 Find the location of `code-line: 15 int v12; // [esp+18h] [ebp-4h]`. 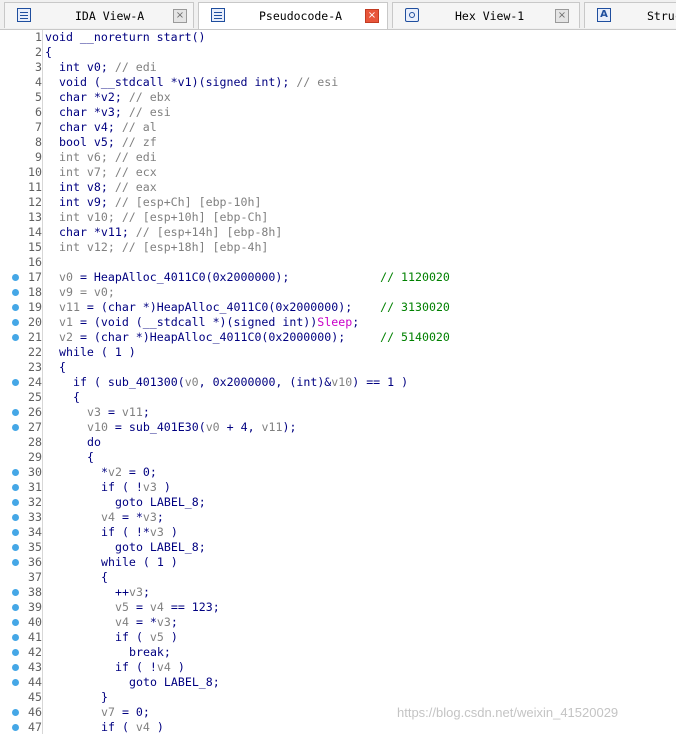

code-line: 15 int v12; // [esp+18h] [ebp-4h] is located at coordinates (338, 247).